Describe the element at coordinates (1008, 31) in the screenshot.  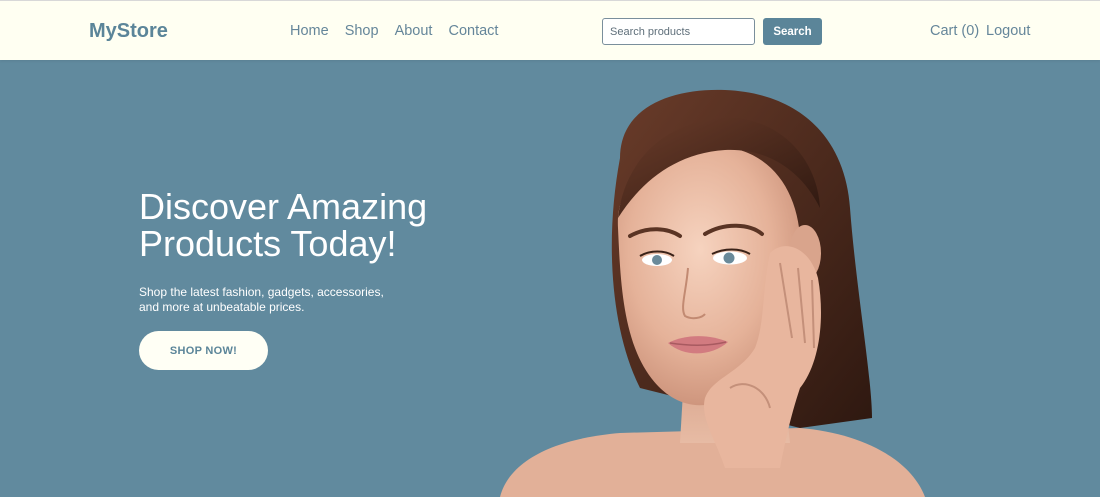
I see `logout-link: Logout` at that location.